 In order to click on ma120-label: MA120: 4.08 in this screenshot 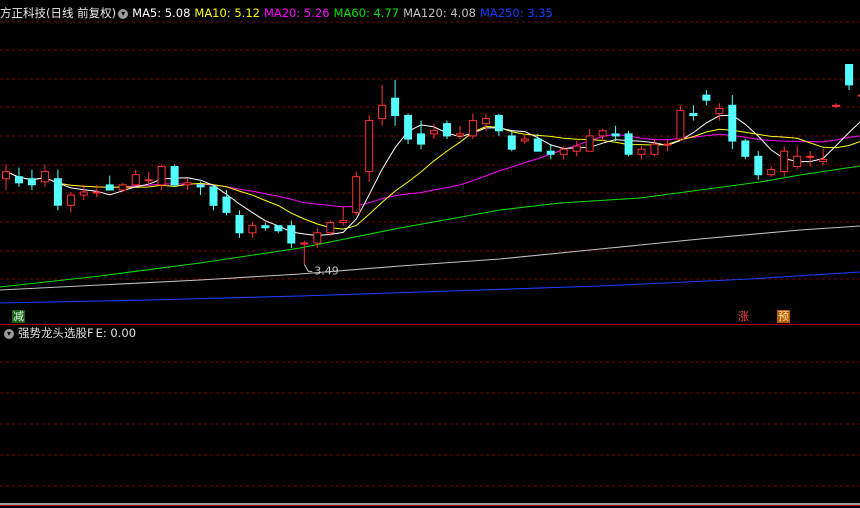, I will do `click(439, 13)`.